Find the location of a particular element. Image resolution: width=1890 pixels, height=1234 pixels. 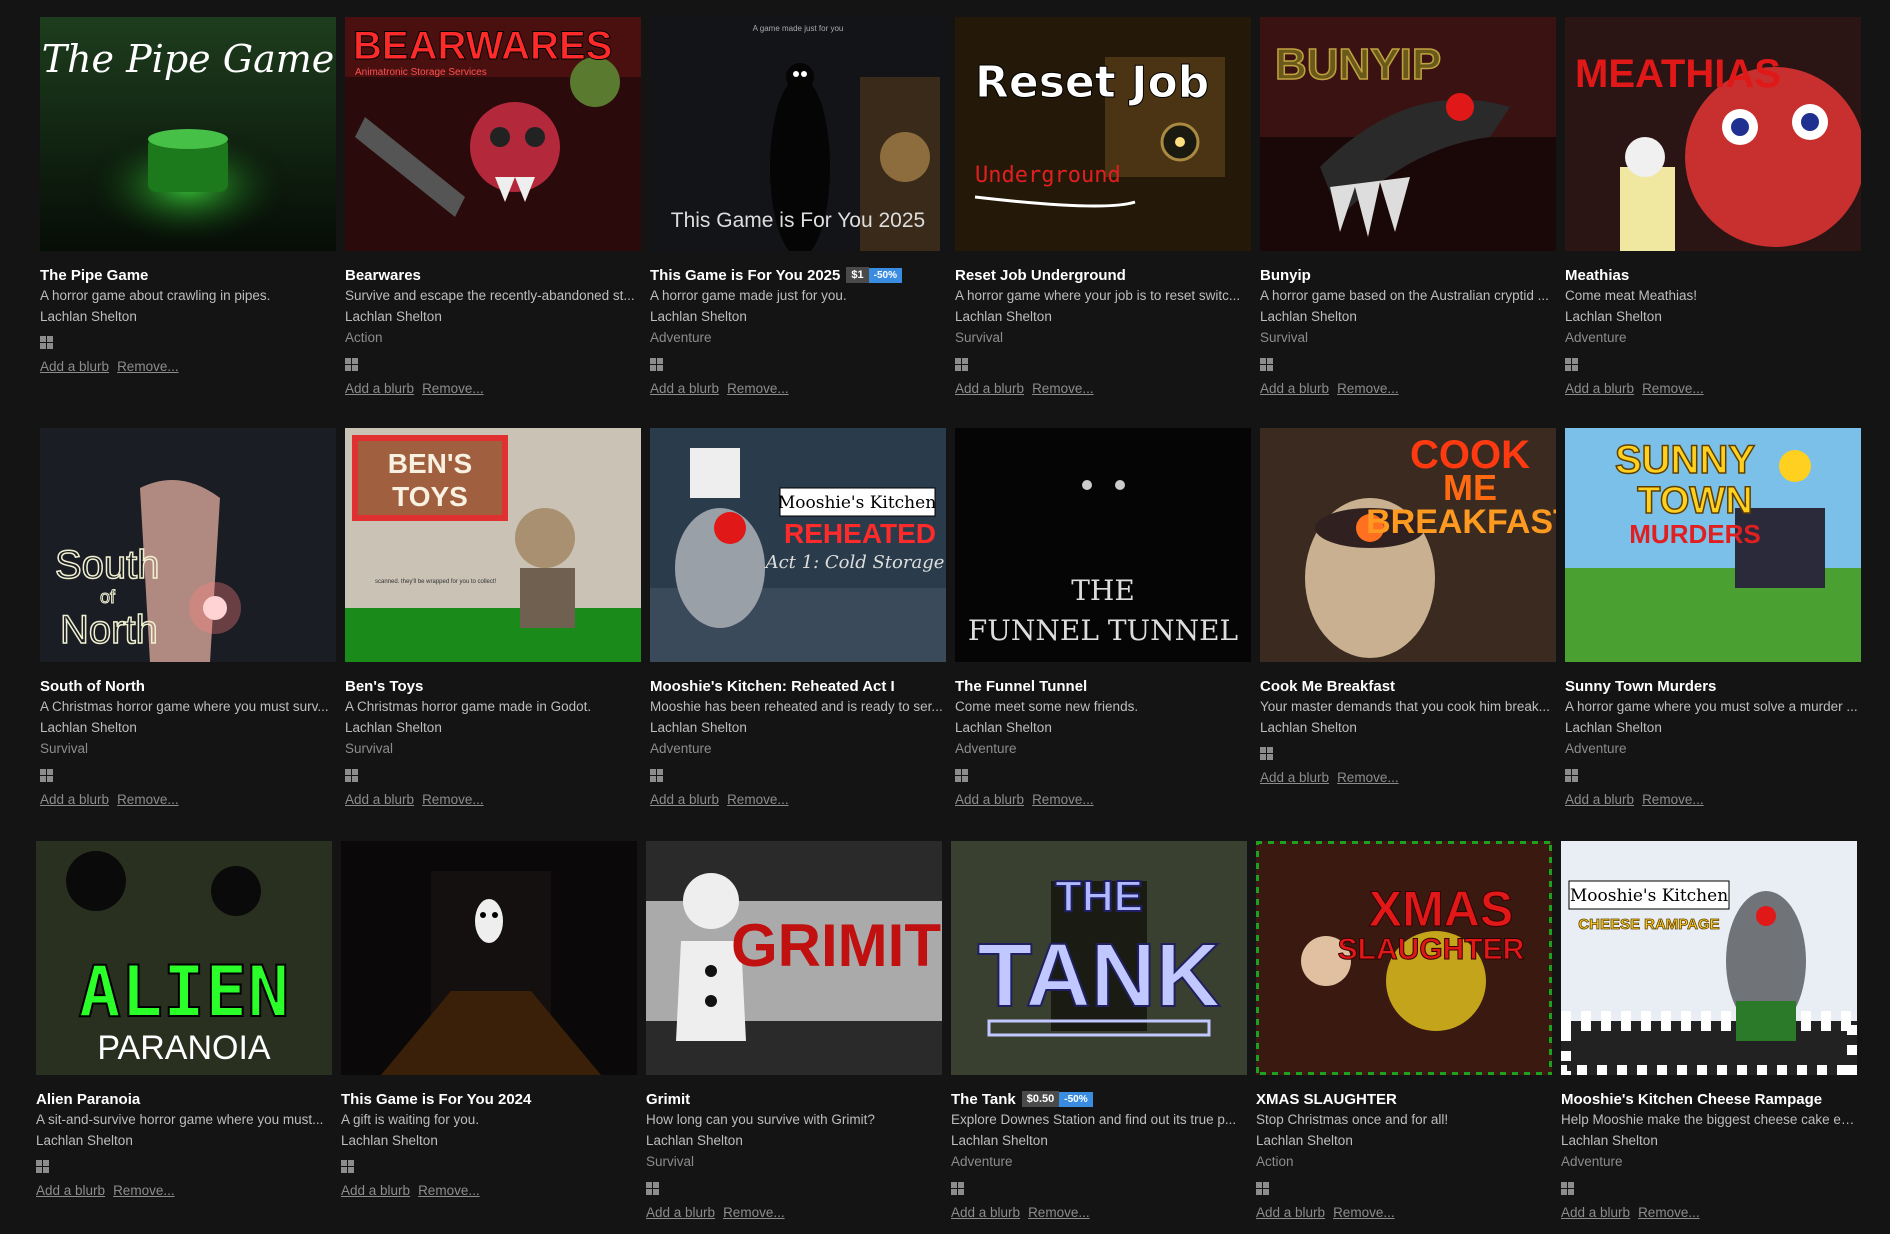

game-cover: XMAS SLAUGHTER is located at coordinates (1404, 958).